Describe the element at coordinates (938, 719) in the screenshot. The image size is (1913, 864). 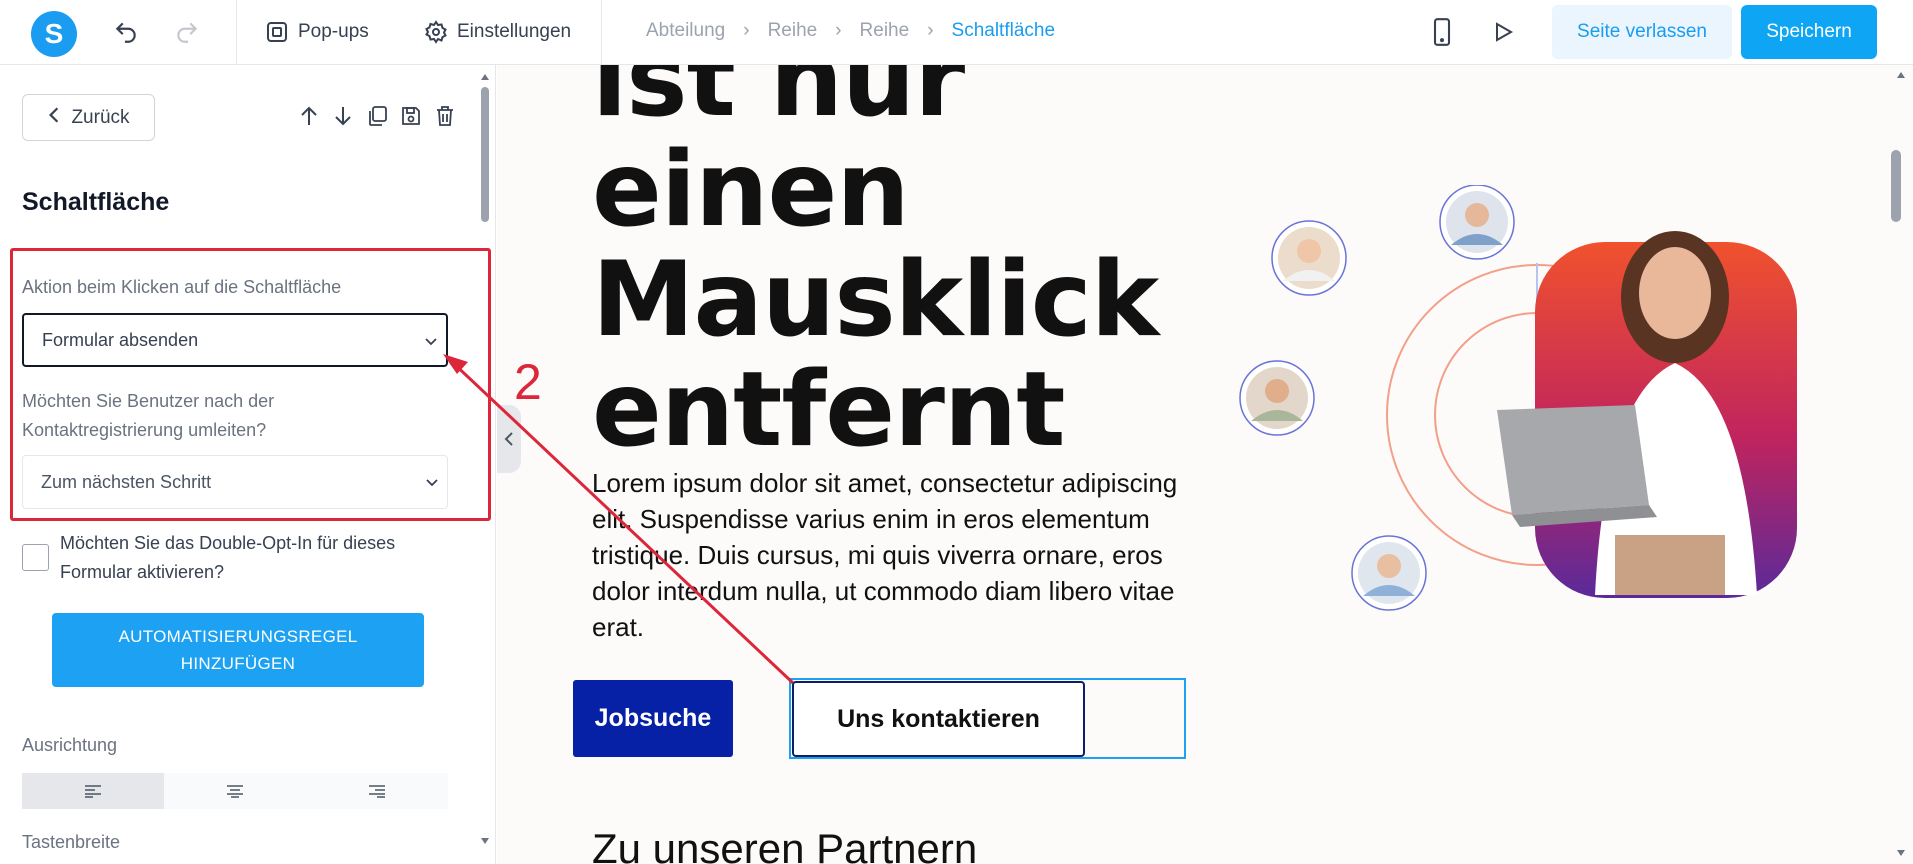
I see `contact-button: Uns kontaktieren` at that location.